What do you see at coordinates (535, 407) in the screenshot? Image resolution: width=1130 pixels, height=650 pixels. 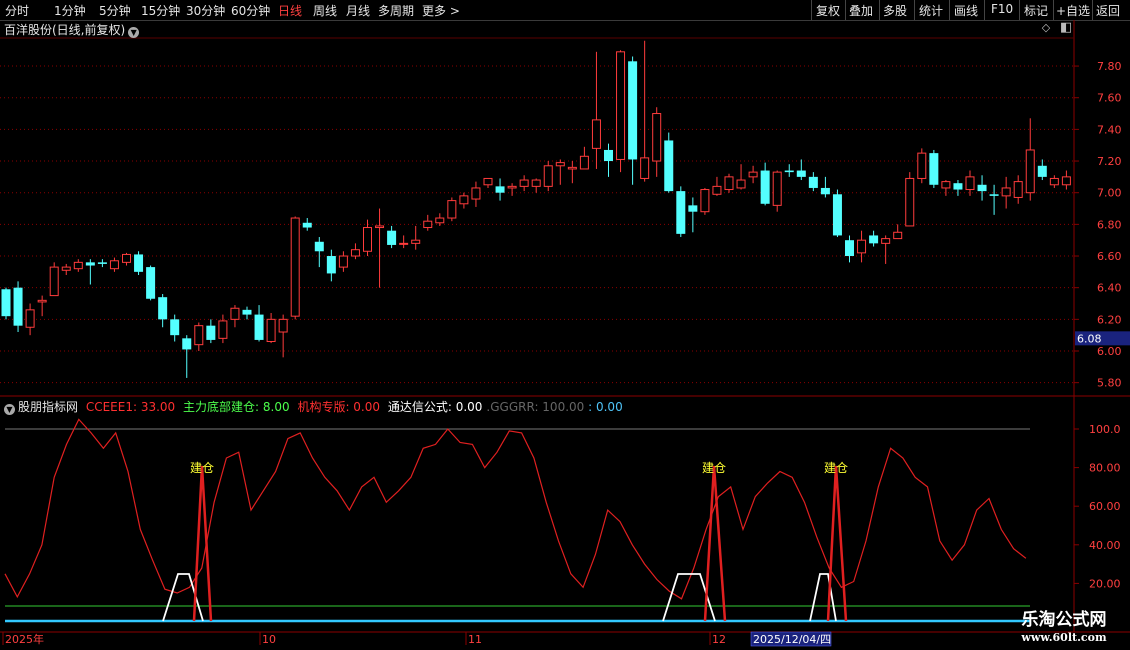 I see `indicator-value-gggrr: .GGGRR: 100.00` at bounding box center [535, 407].